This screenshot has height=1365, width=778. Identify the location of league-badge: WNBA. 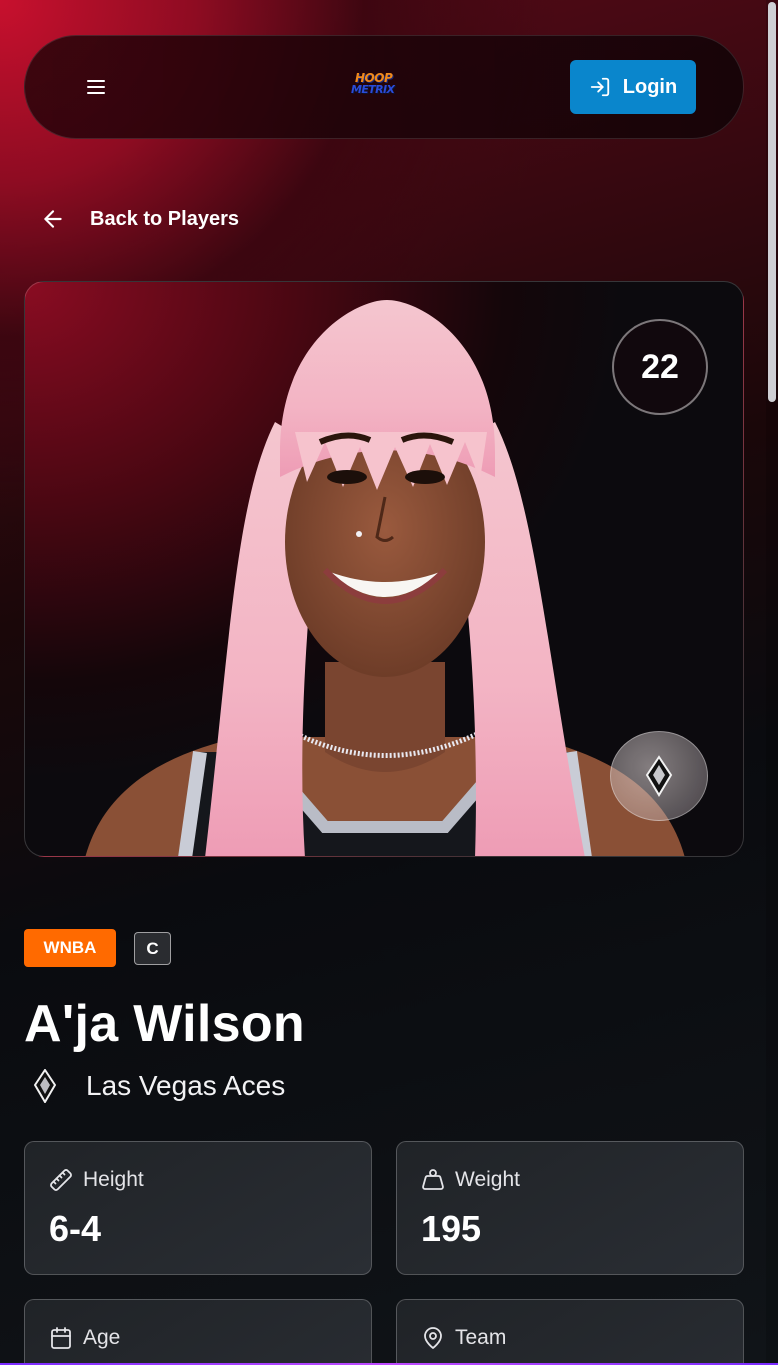
(70, 948).